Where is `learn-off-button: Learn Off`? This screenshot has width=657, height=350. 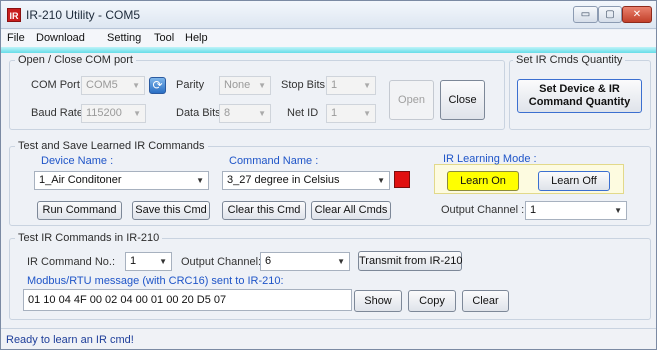
learn-off-button: Learn Off is located at coordinates (574, 181).